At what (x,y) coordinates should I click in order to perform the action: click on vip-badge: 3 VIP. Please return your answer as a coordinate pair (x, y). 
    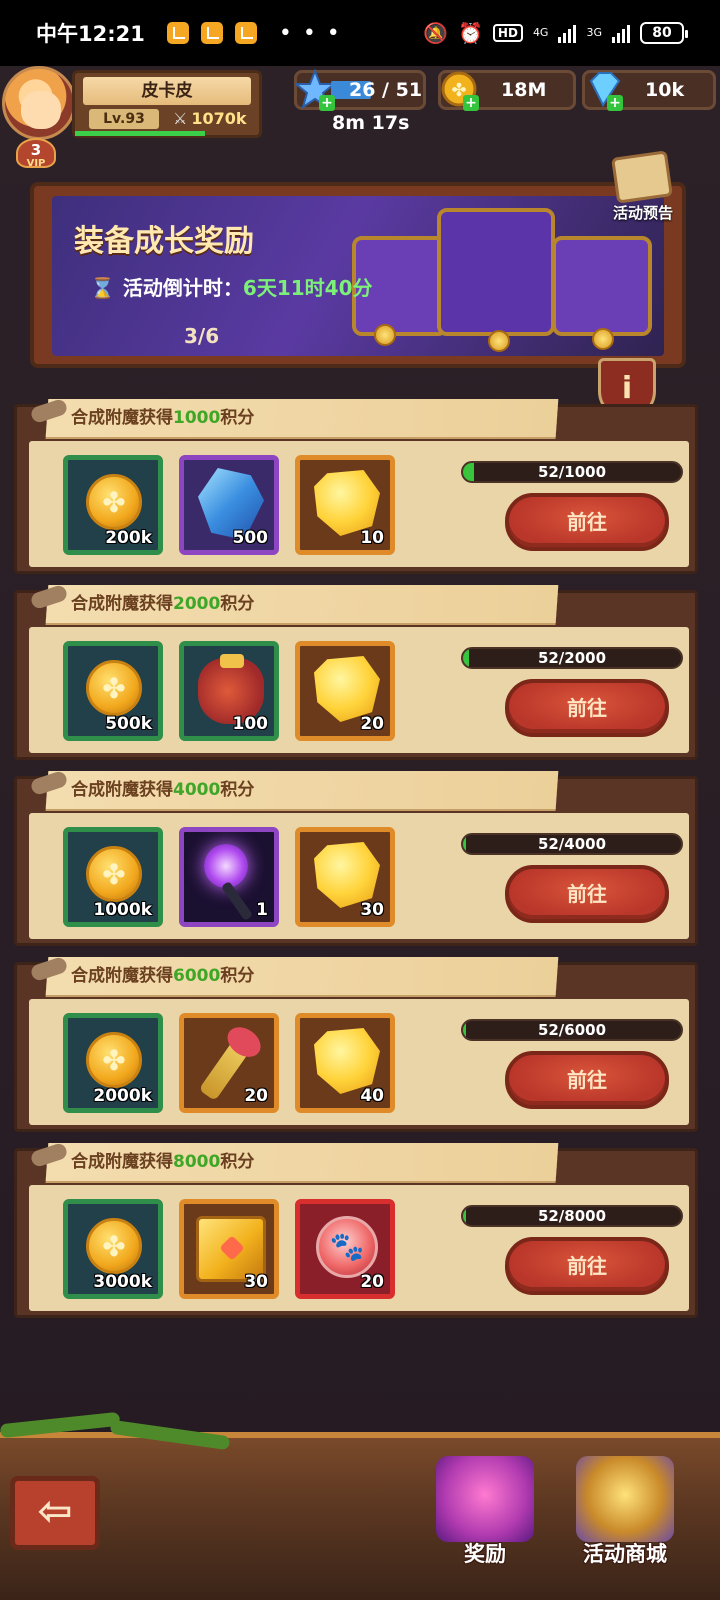
    Looking at the image, I should click on (36, 153).